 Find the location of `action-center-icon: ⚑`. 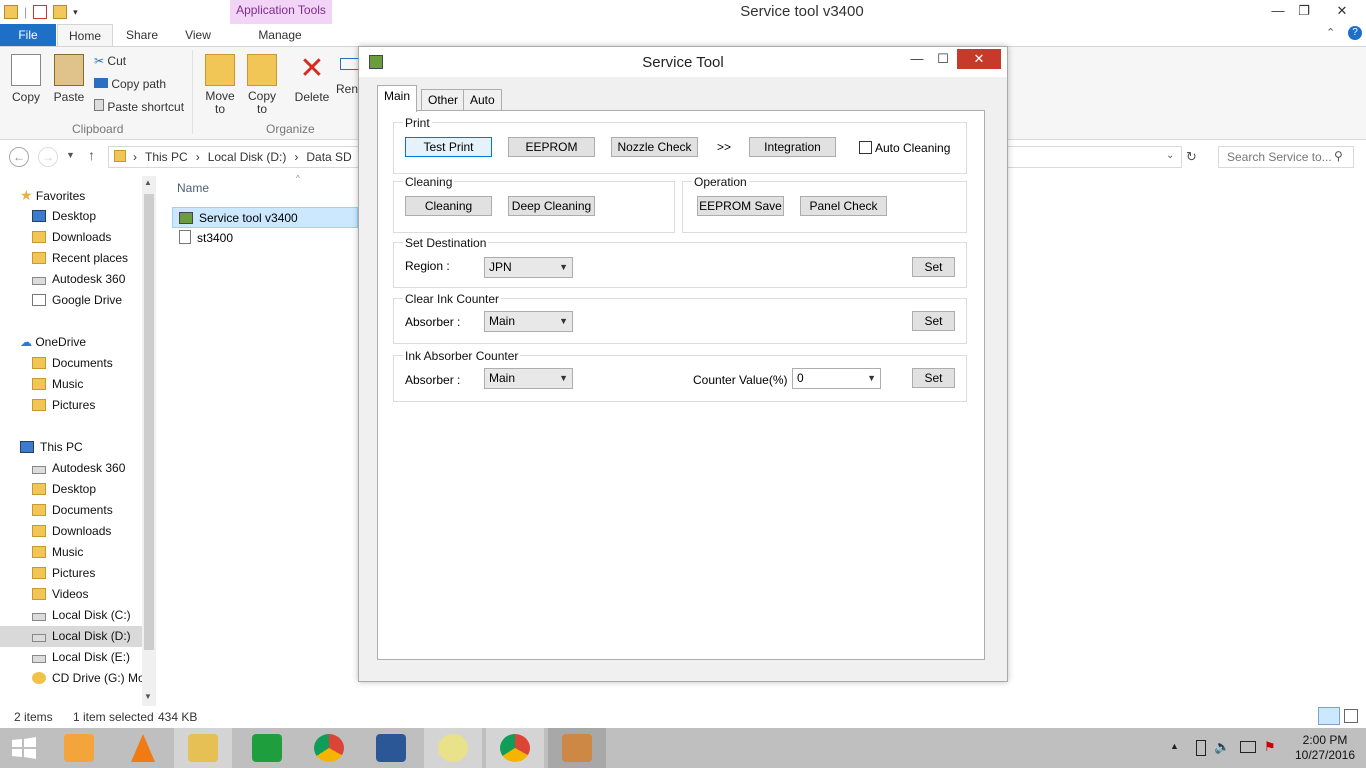

action-center-icon: ⚑ is located at coordinates (1270, 747).